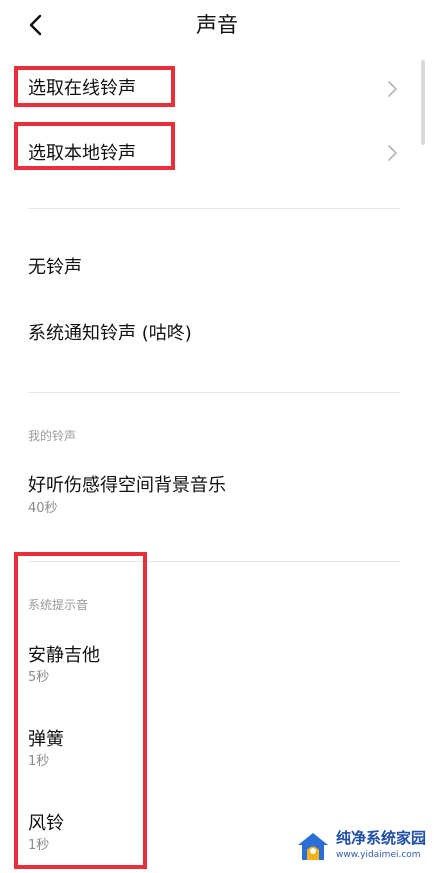 This screenshot has width=434, height=873. I want to click on watermark: 纯净系统家园 www.yidaimei.com, so click(363, 846).